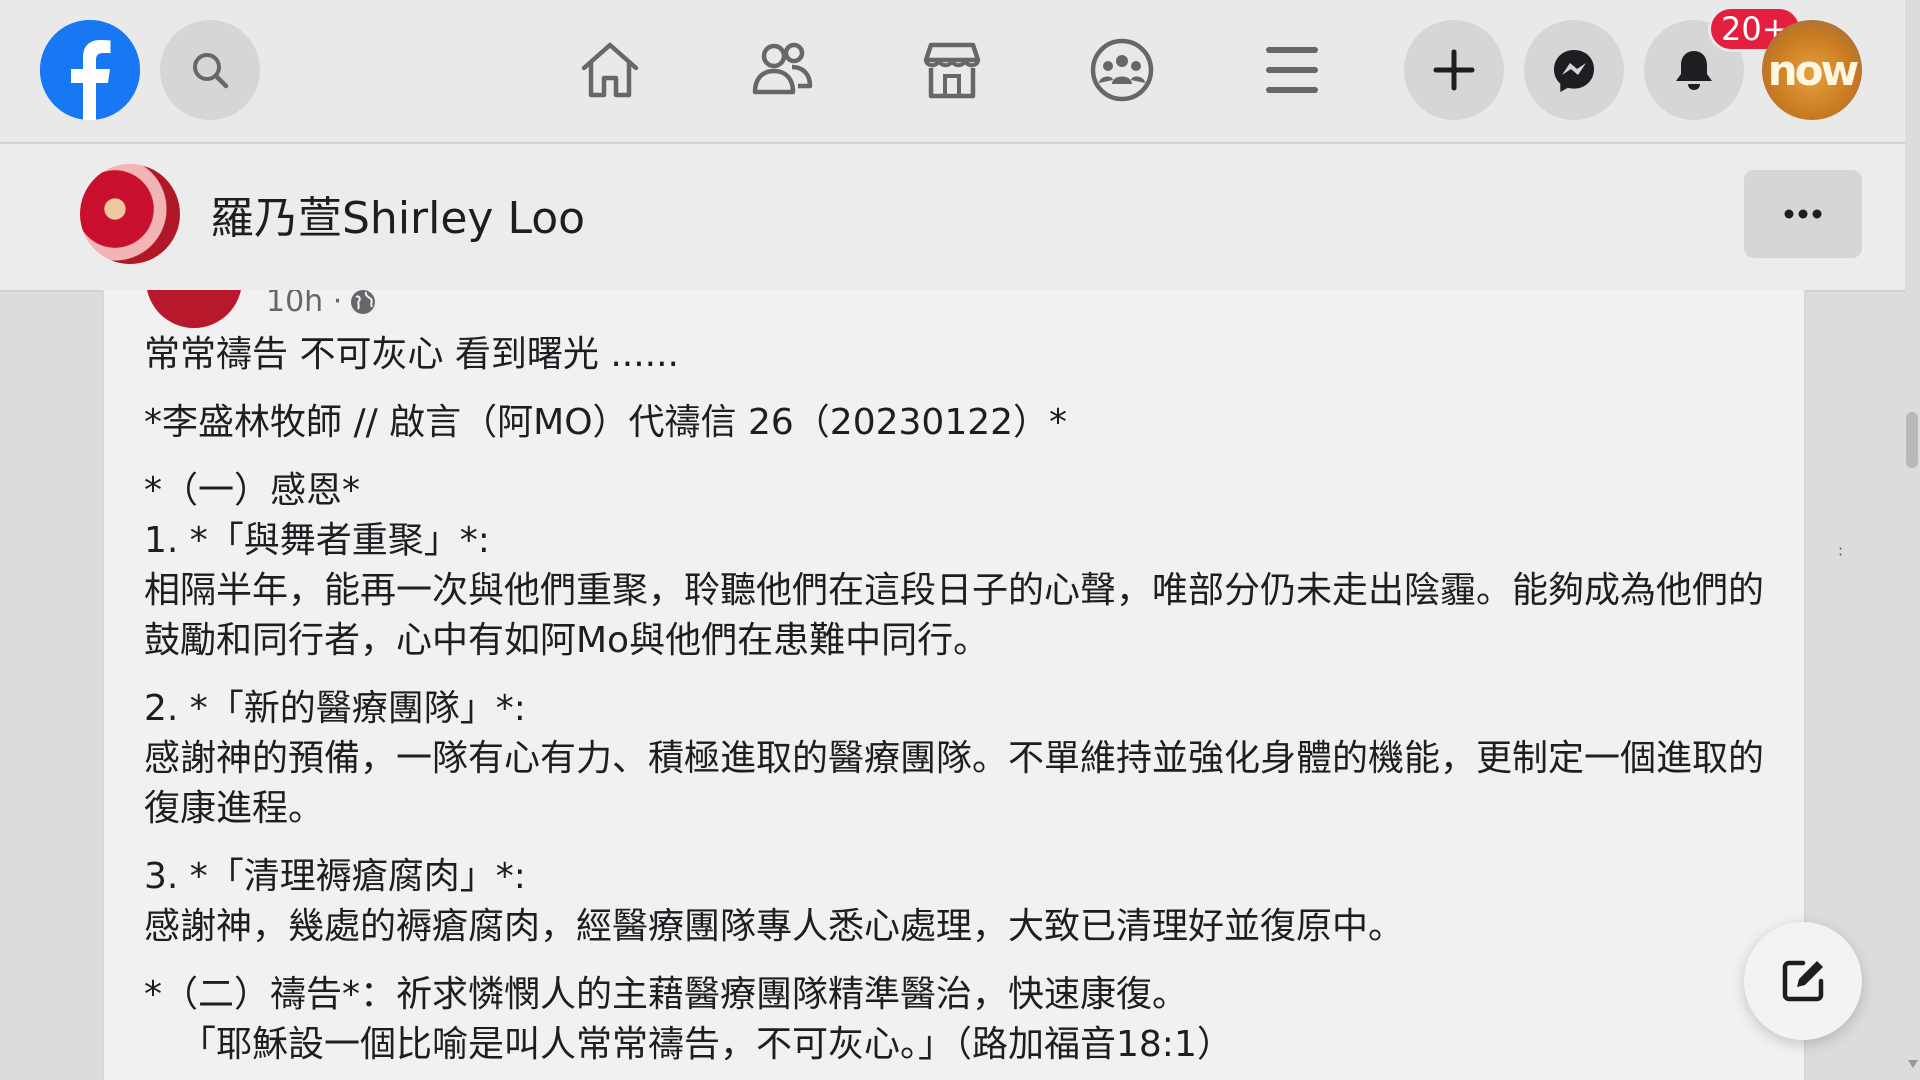 This screenshot has height=1080, width=1920. I want to click on post-line: 1. *「與舞者重聚」*:, so click(317, 540).